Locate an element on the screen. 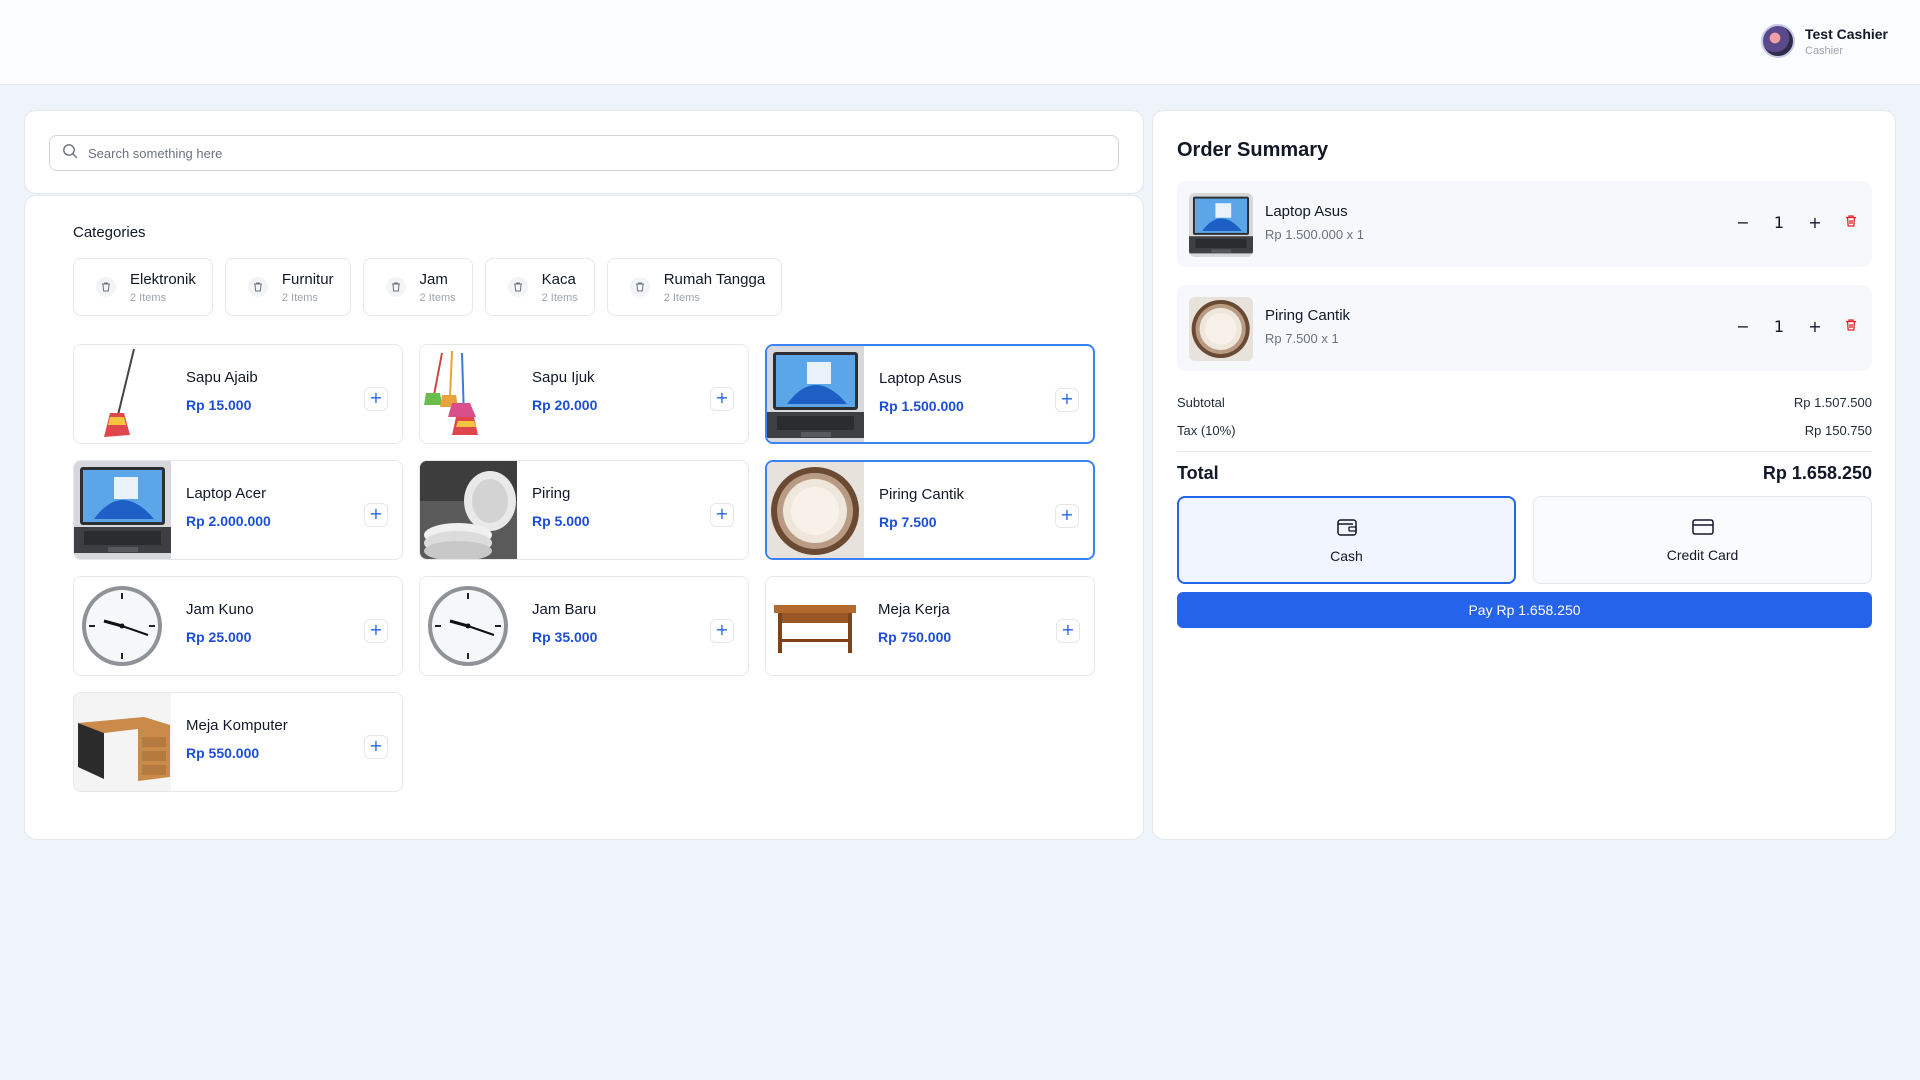 Image resolution: width=1920 pixels, height=1080 pixels. order-item-detail: Rp 1.500.000 x 1 is located at coordinates (1315, 234).